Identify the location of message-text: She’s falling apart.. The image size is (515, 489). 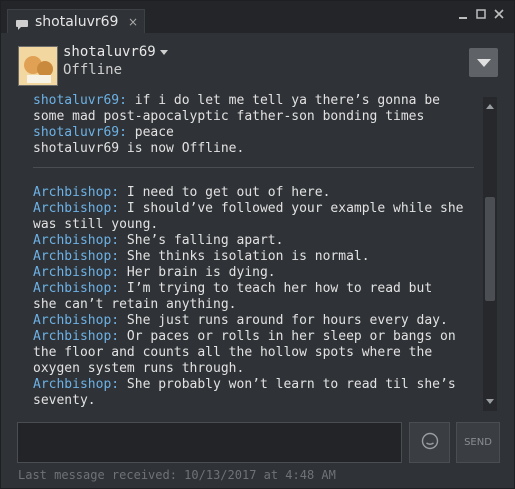
(201, 240).